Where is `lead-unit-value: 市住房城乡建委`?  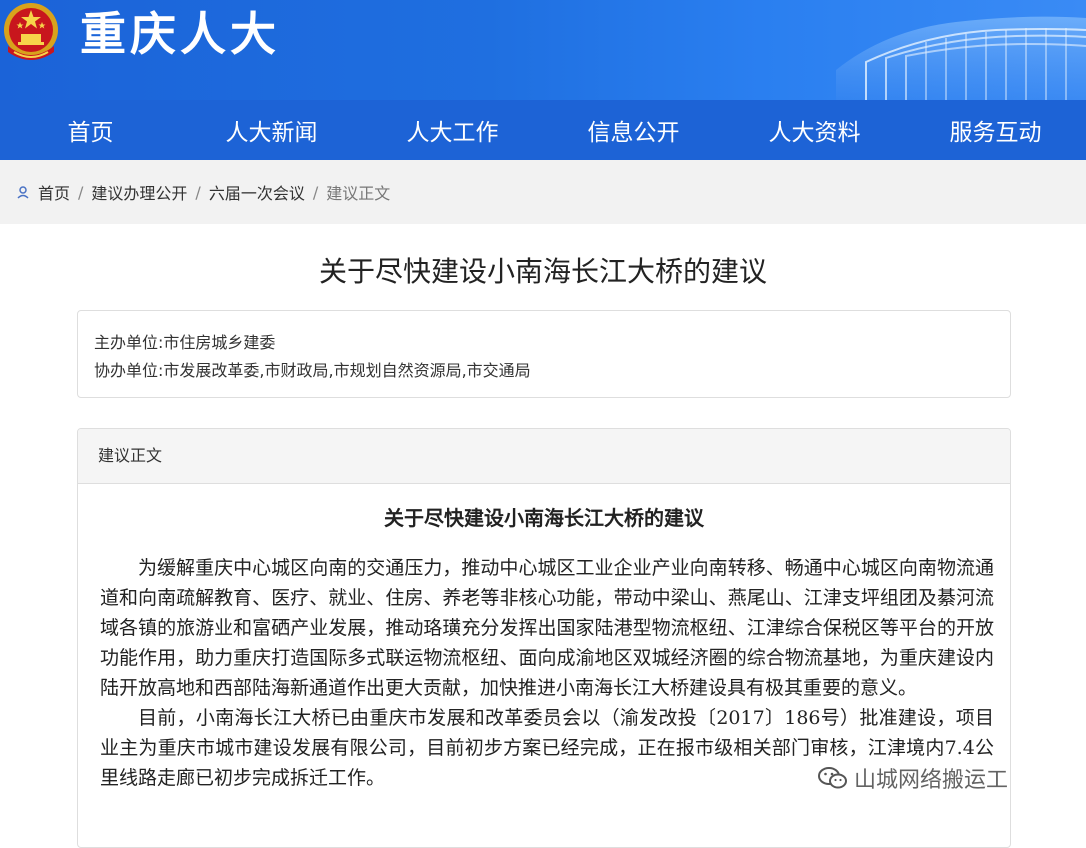
lead-unit-value: 市住房城乡建委 is located at coordinates (219, 342).